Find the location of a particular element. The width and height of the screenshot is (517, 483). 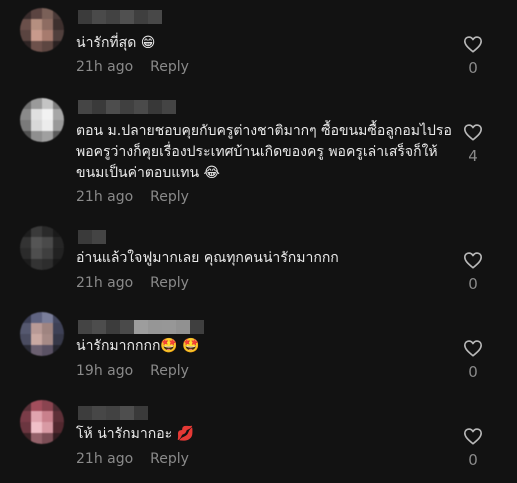

like-count: 4 is located at coordinates (473, 156).